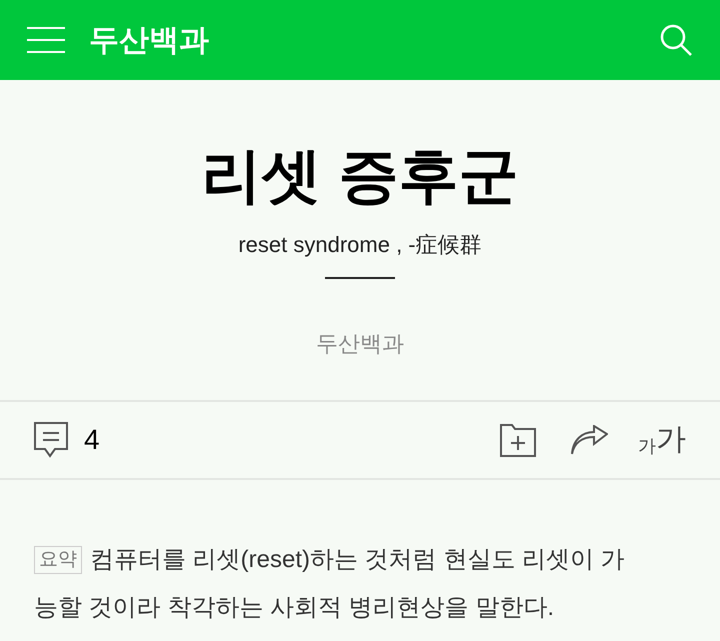  Describe the element at coordinates (329, 584) in the screenshot. I see `summary-text: 요약 컴퓨터를 리셋(reset)하는 것처럼 현실도 리셋이 가능할 것이라 착각하는 사회적 병리현상을 말한다.` at that location.